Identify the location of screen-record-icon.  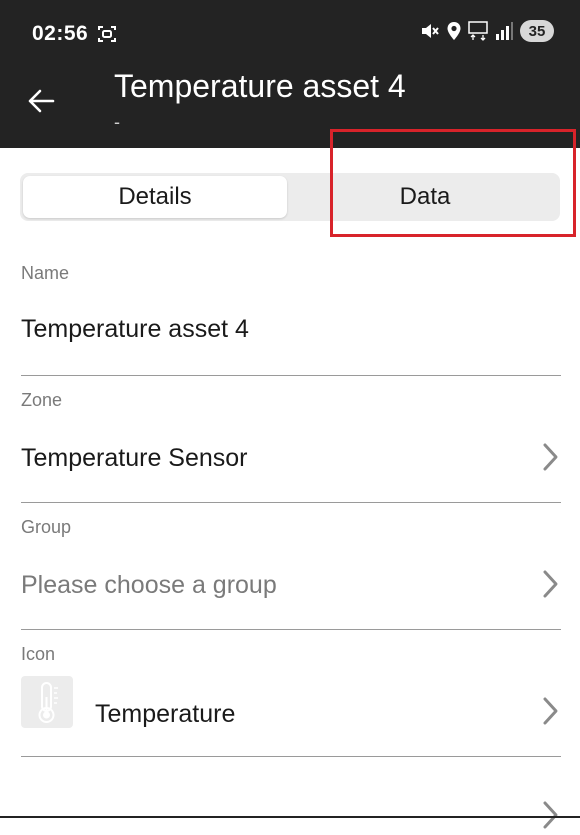
(107, 34).